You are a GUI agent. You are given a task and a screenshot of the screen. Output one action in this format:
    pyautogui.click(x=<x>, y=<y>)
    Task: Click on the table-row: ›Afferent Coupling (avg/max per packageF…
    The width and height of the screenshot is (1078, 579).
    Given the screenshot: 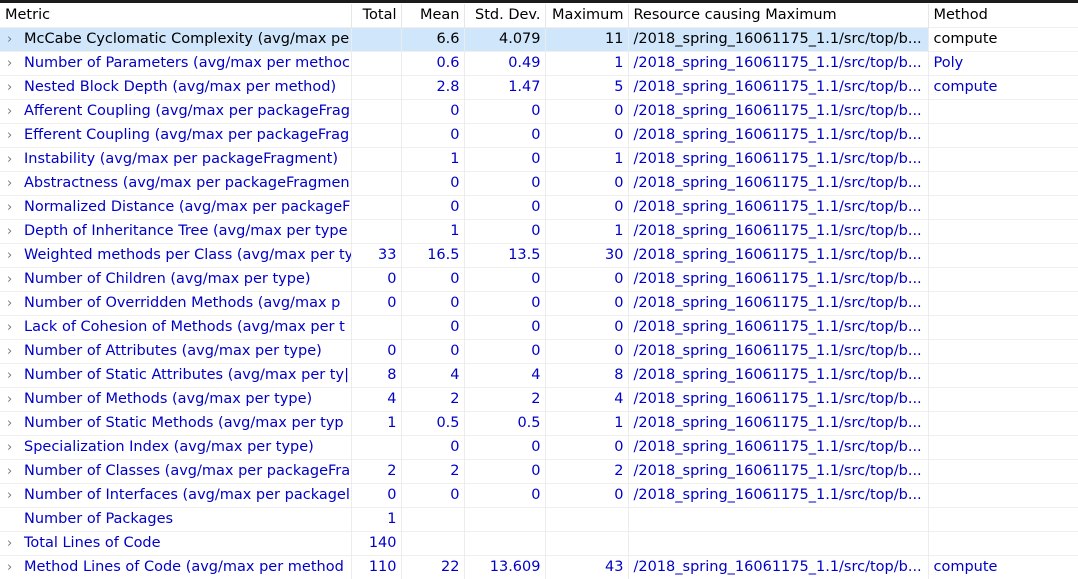 What is the action you would take?
    pyautogui.click(x=539, y=112)
    